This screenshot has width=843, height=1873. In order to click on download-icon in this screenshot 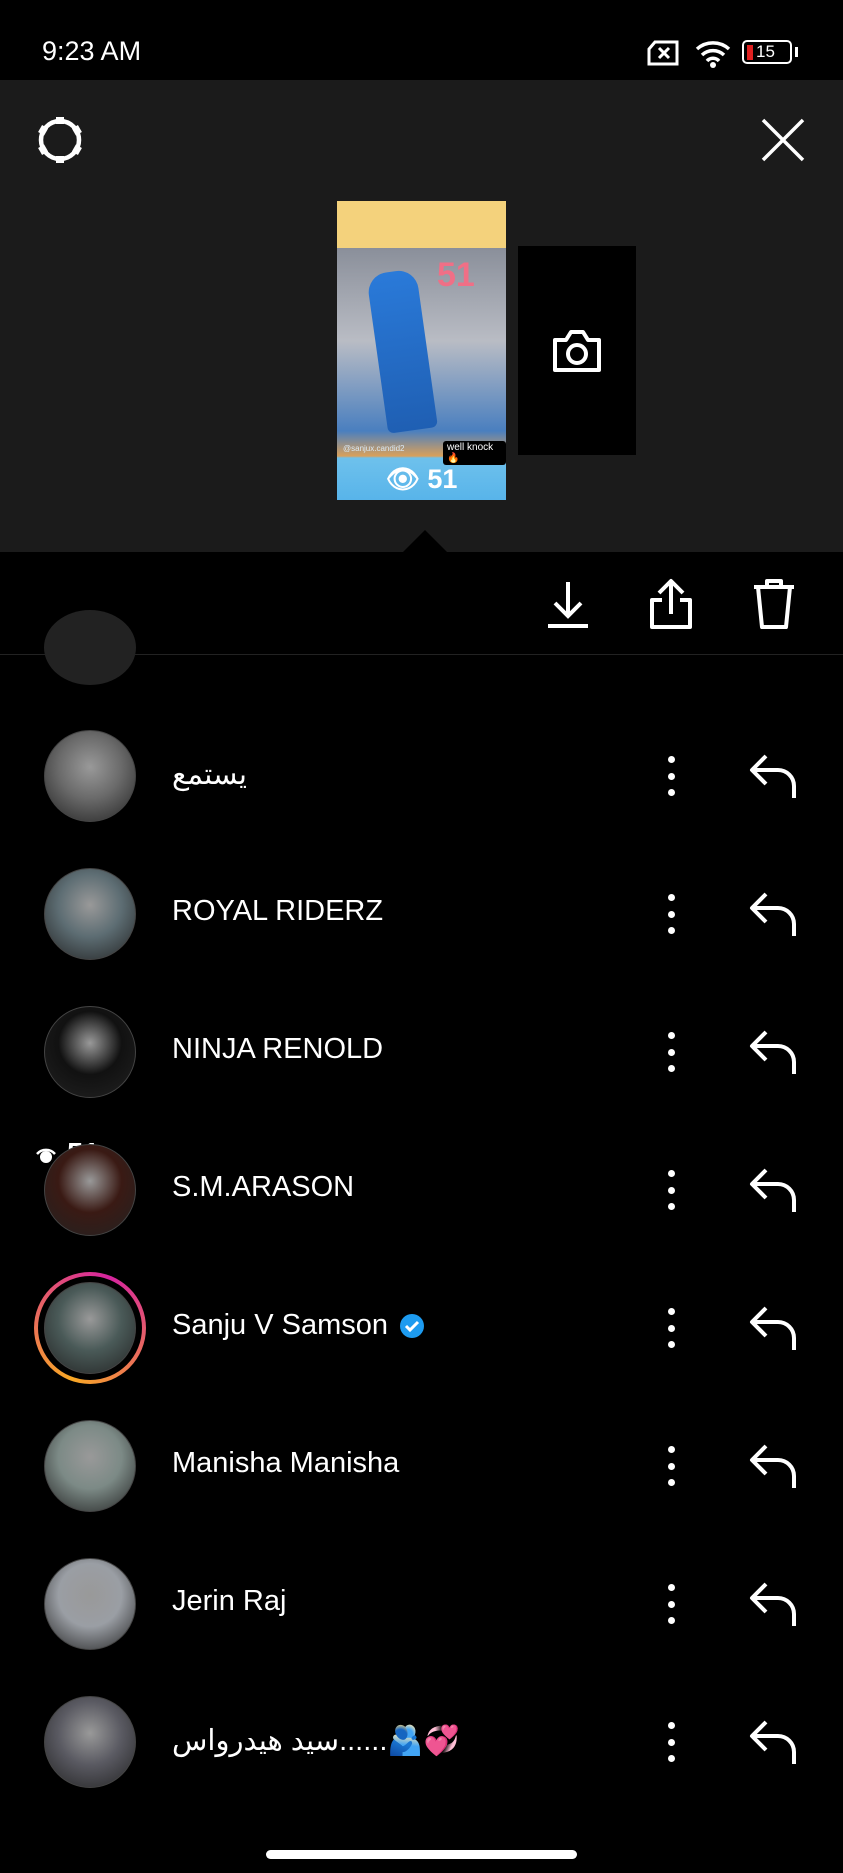, I will do `click(568, 605)`.